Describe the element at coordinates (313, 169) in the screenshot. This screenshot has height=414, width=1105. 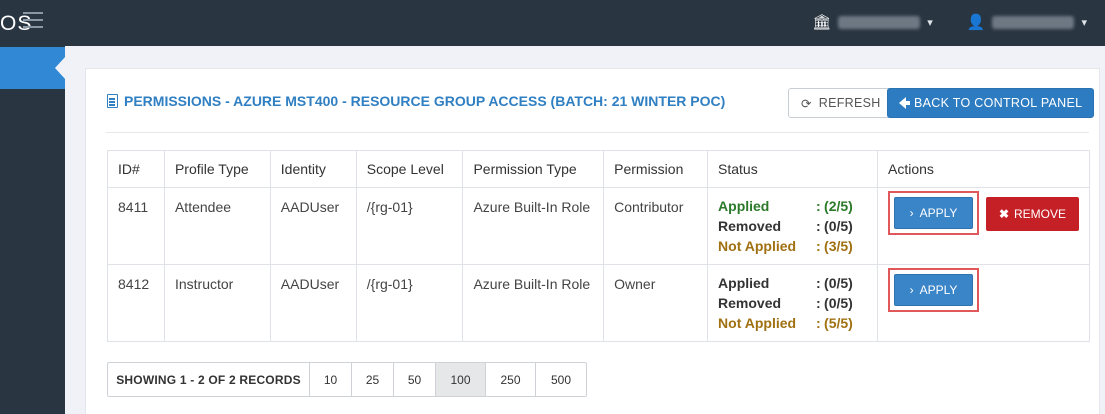
I see `column-header-identity: Identity` at that location.